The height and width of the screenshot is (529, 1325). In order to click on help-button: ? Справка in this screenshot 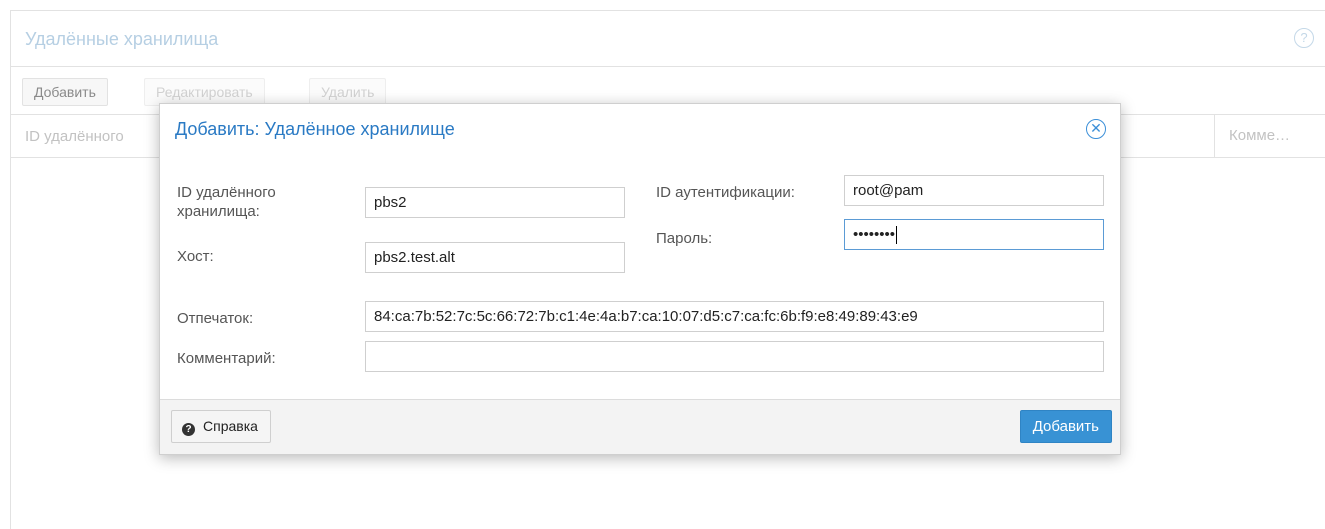, I will do `click(221, 426)`.